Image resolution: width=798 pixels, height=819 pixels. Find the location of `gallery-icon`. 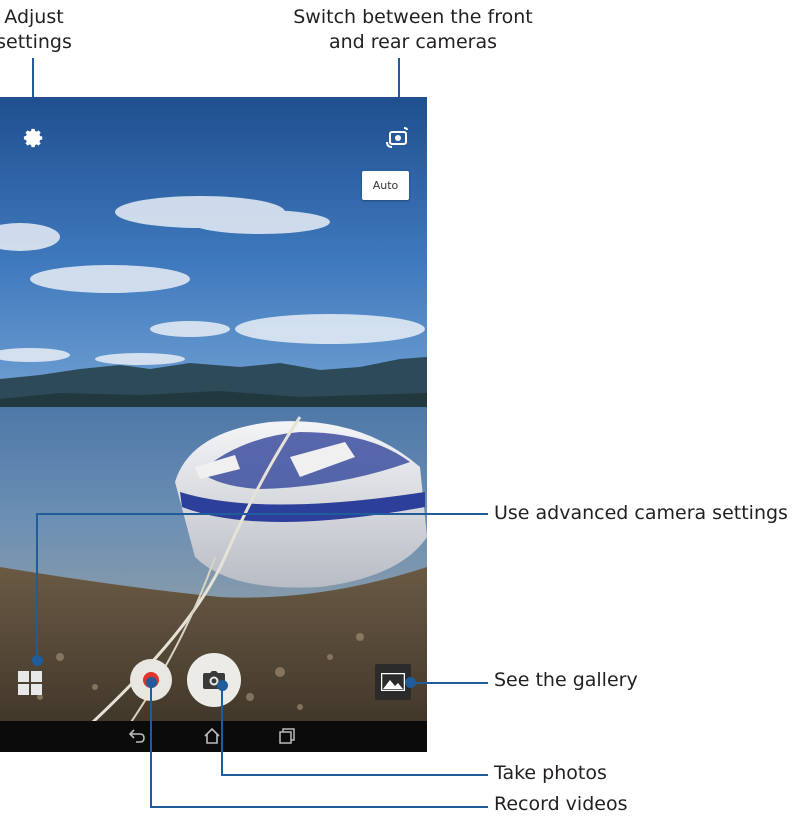

gallery-icon is located at coordinates (393, 682).